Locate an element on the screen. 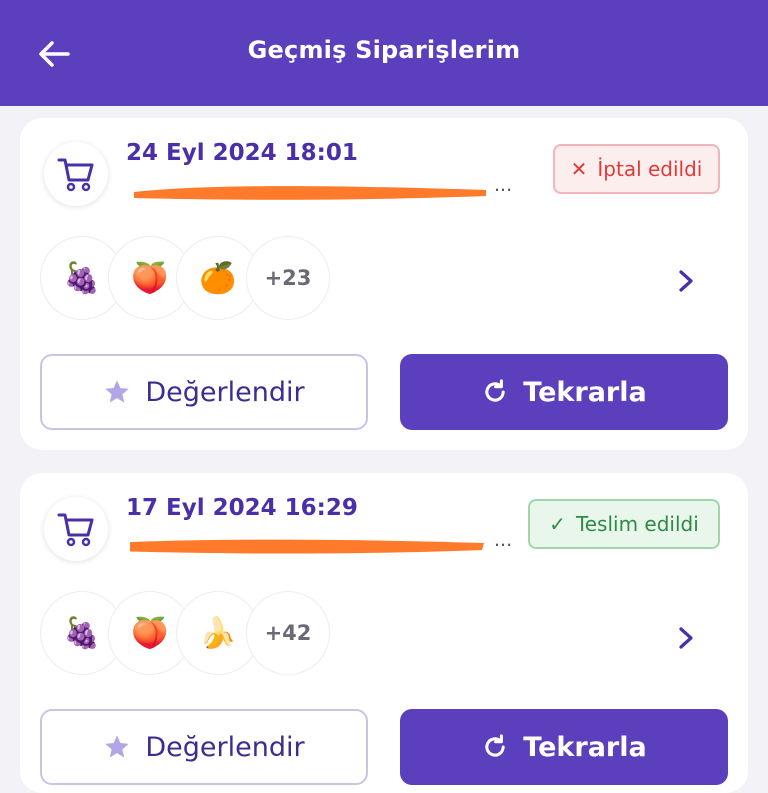 The height and width of the screenshot is (793, 768). check-icon: ✓ is located at coordinates (557, 524).